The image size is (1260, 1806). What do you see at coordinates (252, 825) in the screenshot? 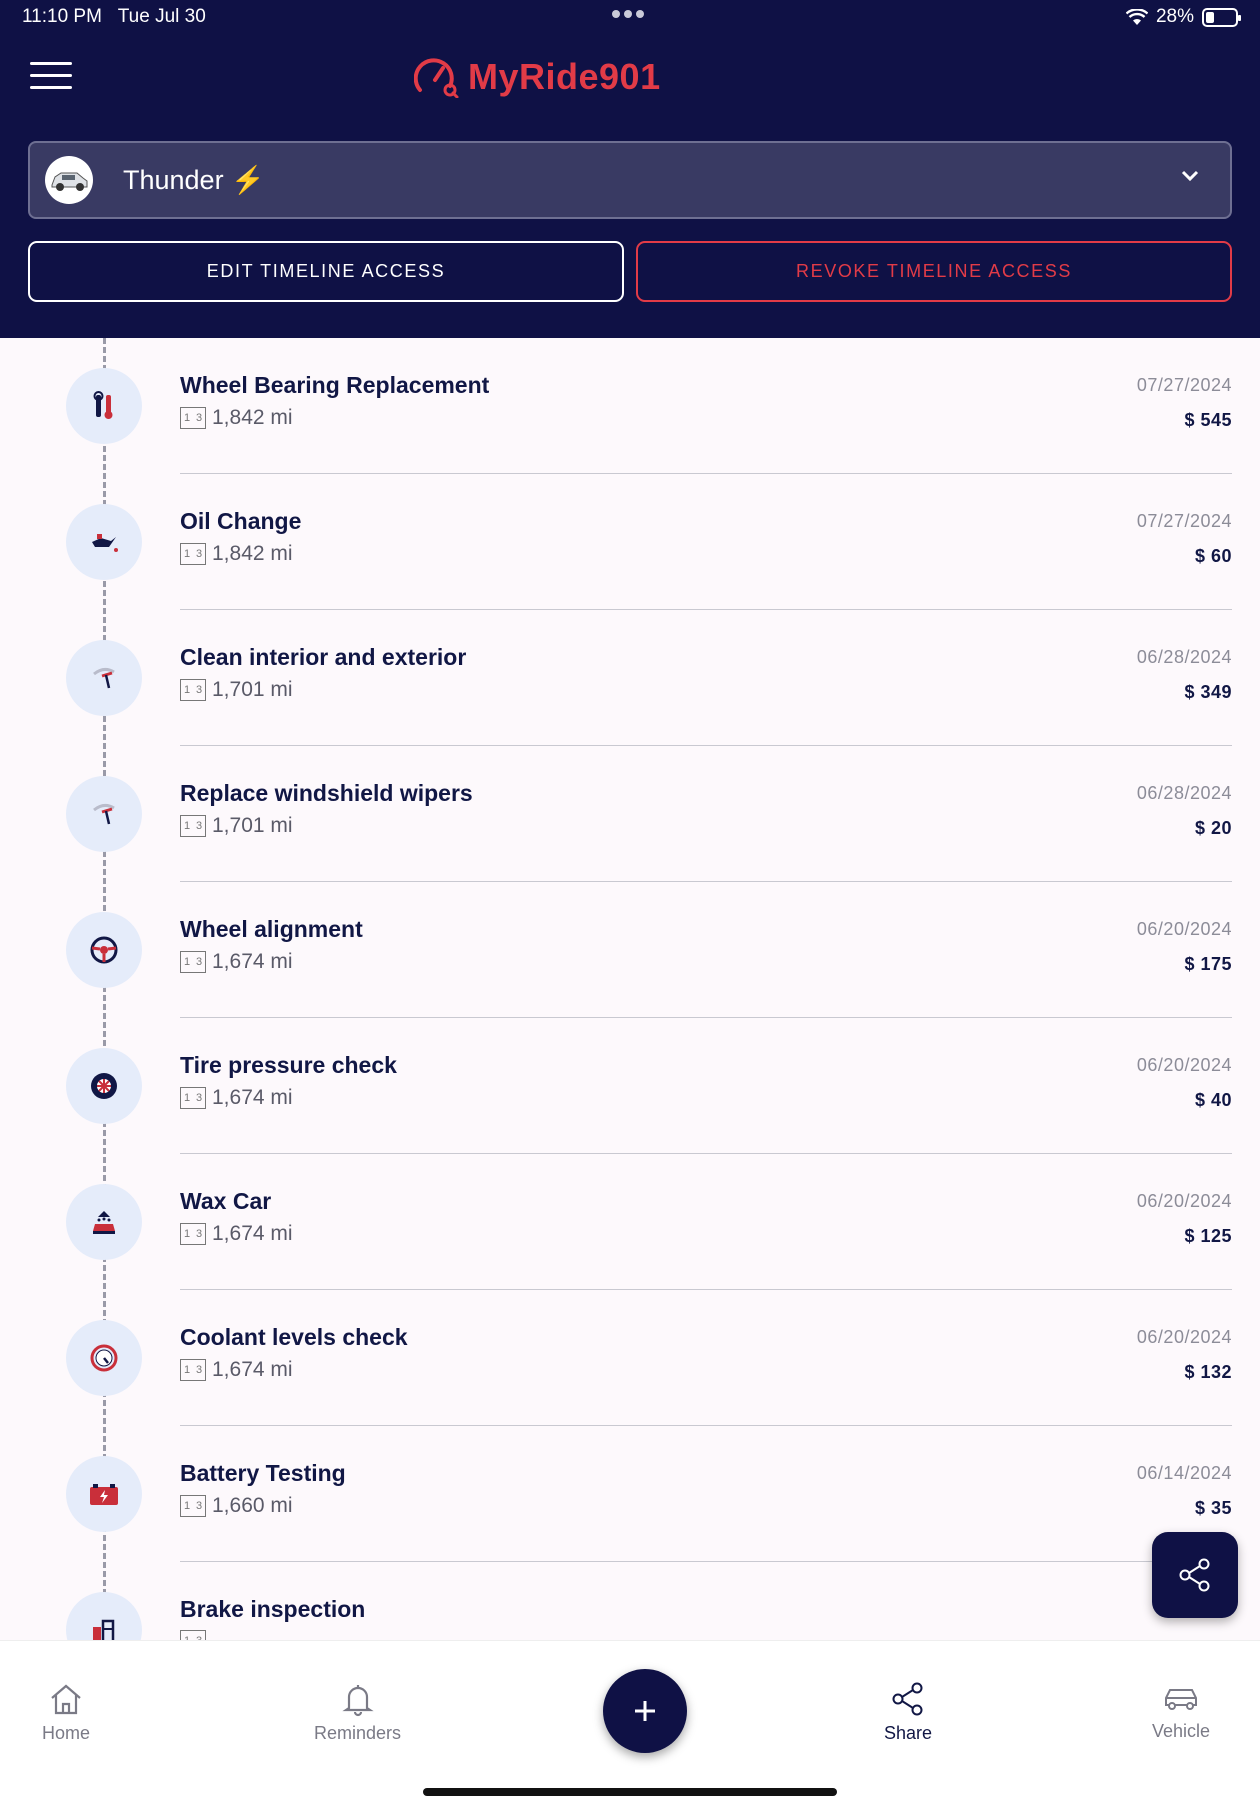
I see `mileage-value: 1,701 mi` at bounding box center [252, 825].